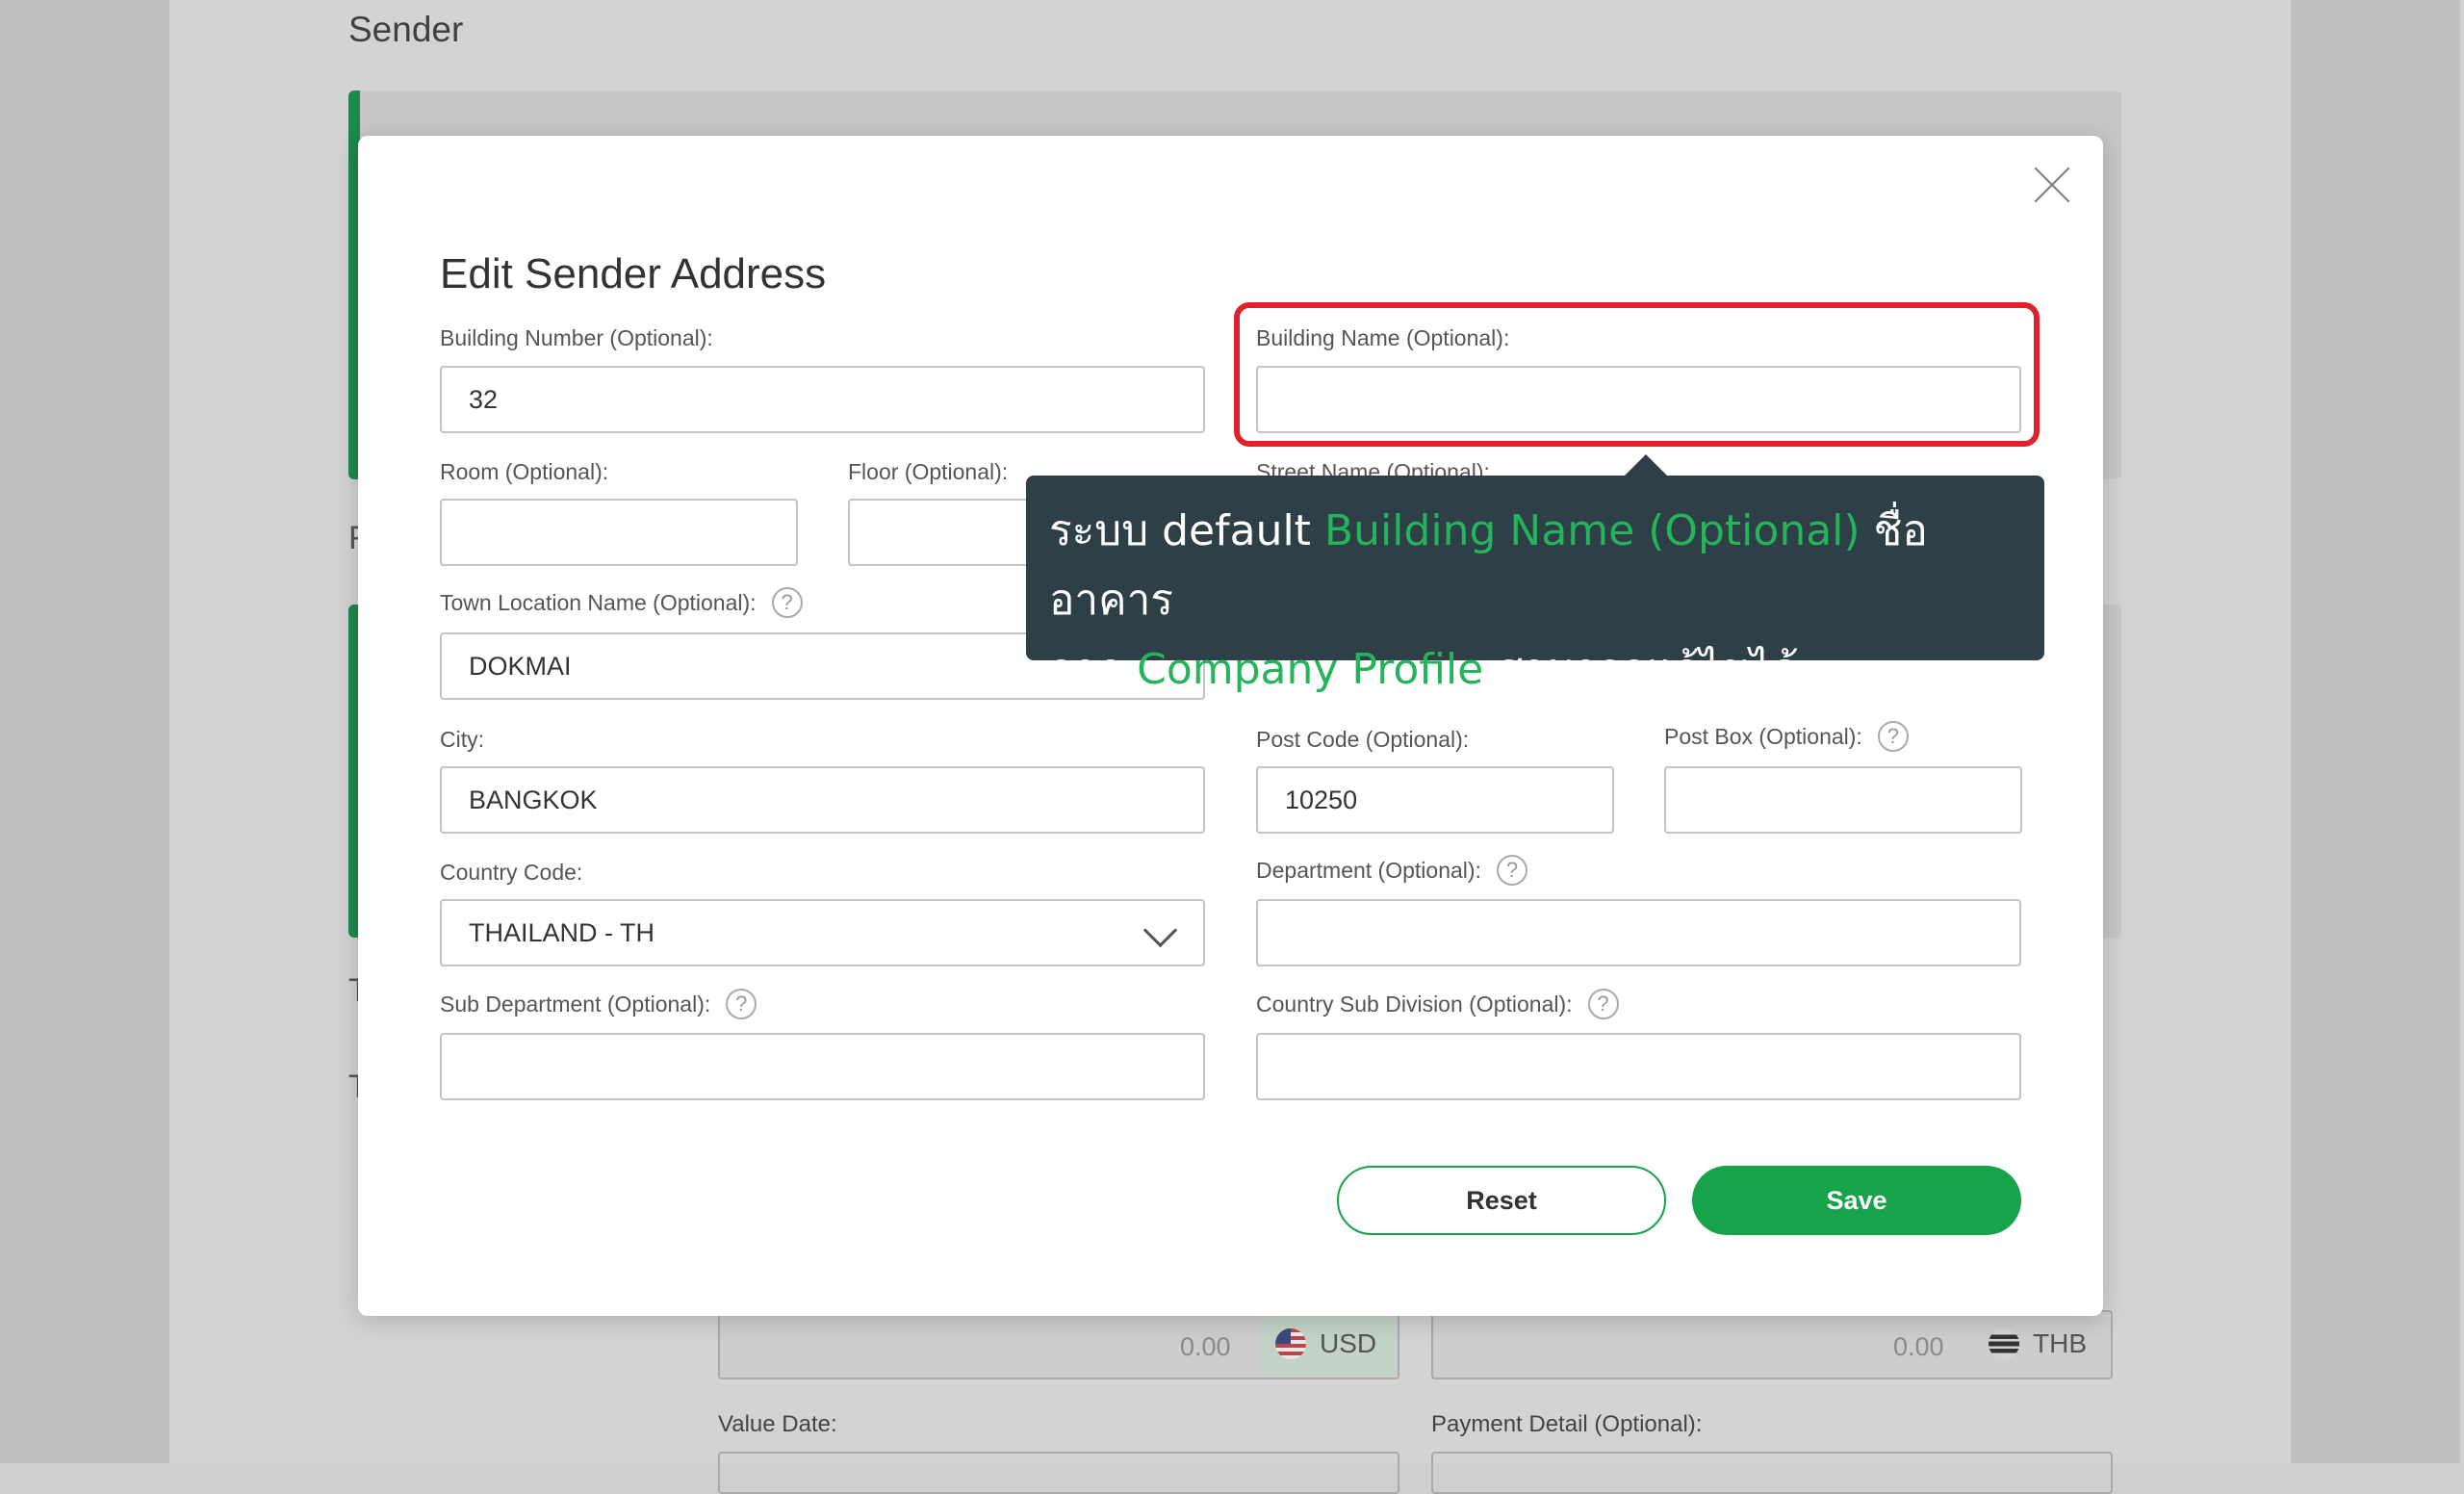  Describe the element at coordinates (1567, 1424) in the screenshot. I see `payment-detail-label: Payment Detail (Optional):` at that location.